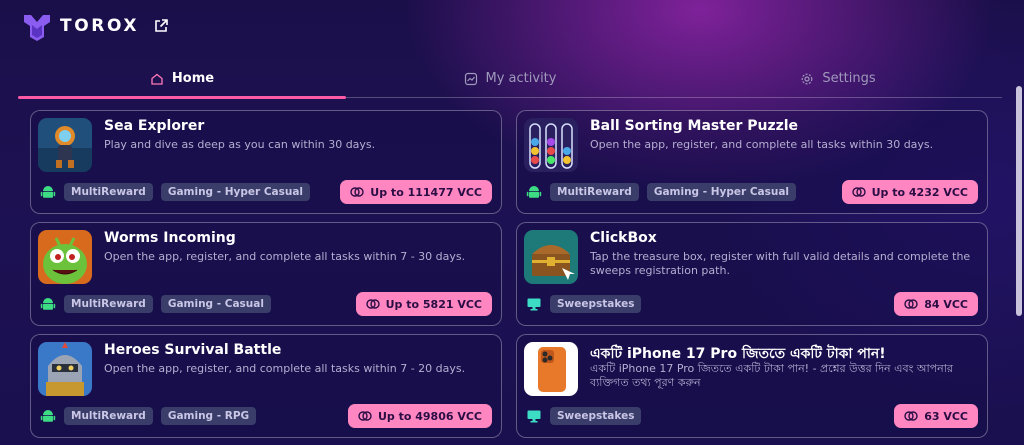 The image size is (1024, 445). I want to click on offer-footer: Sweepstakes 63 VCC, so click(752, 416).